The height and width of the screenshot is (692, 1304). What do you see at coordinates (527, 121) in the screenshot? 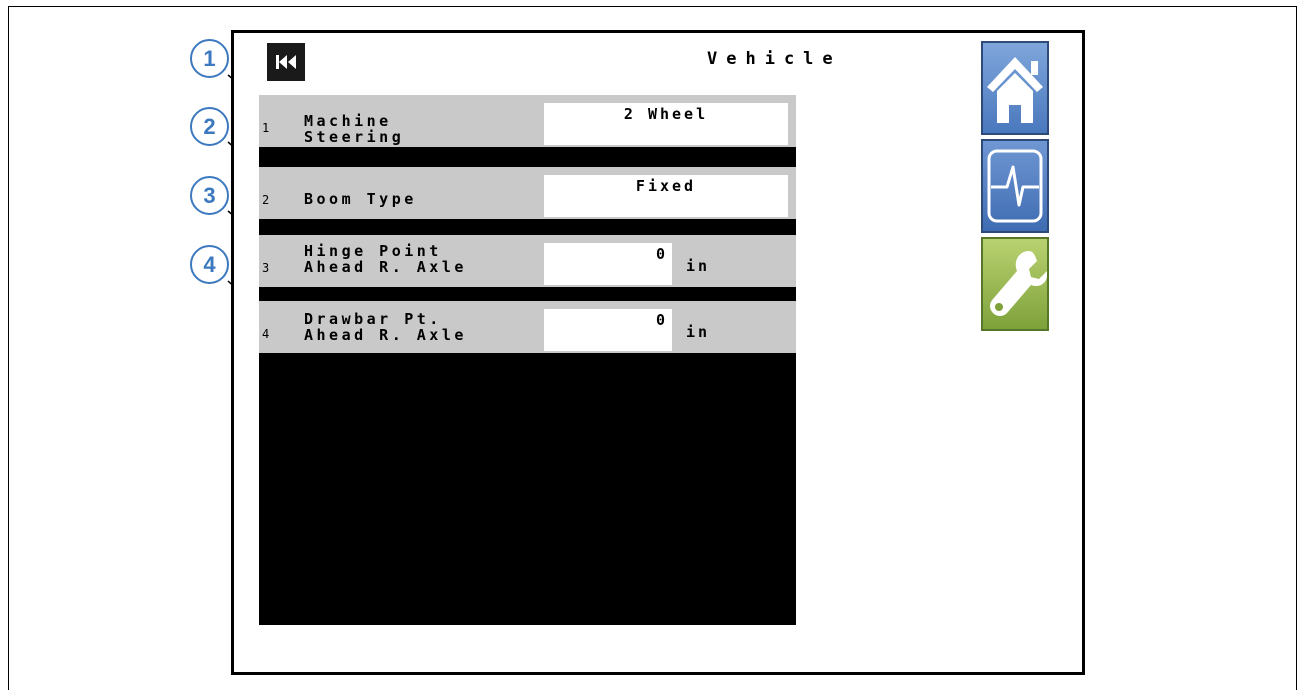
I see `setting-row-machine-steering: 1 Machine Steering 2 Wheel` at bounding box center [527, 121].